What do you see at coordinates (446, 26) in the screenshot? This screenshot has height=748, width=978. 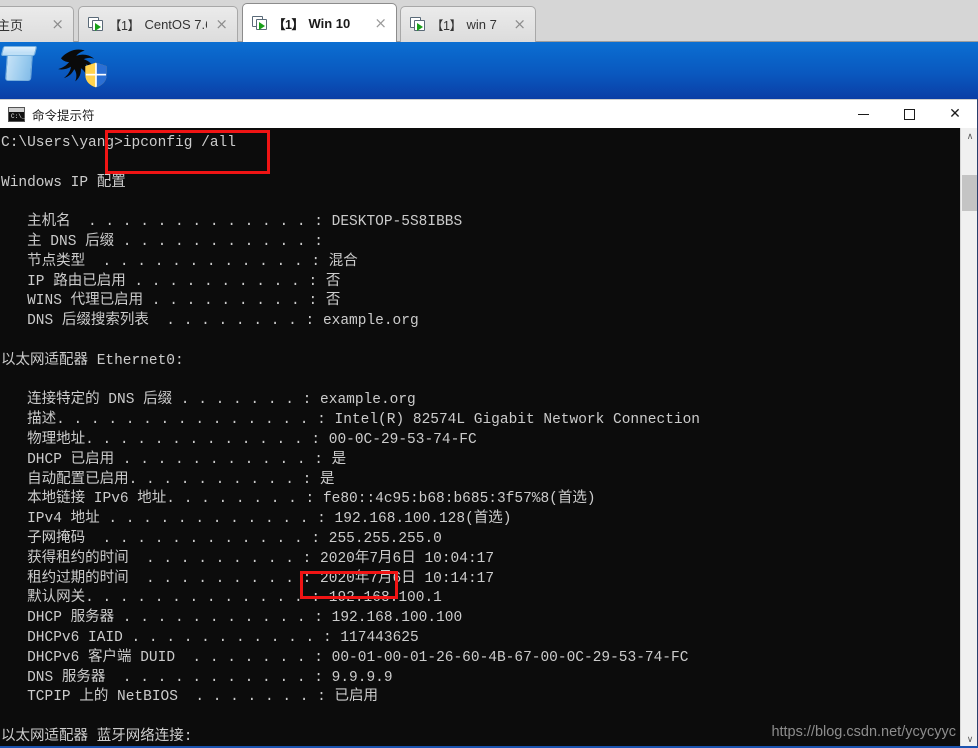 I see `tab-win7-badge: 【1】` at bounding box center [446, 26].